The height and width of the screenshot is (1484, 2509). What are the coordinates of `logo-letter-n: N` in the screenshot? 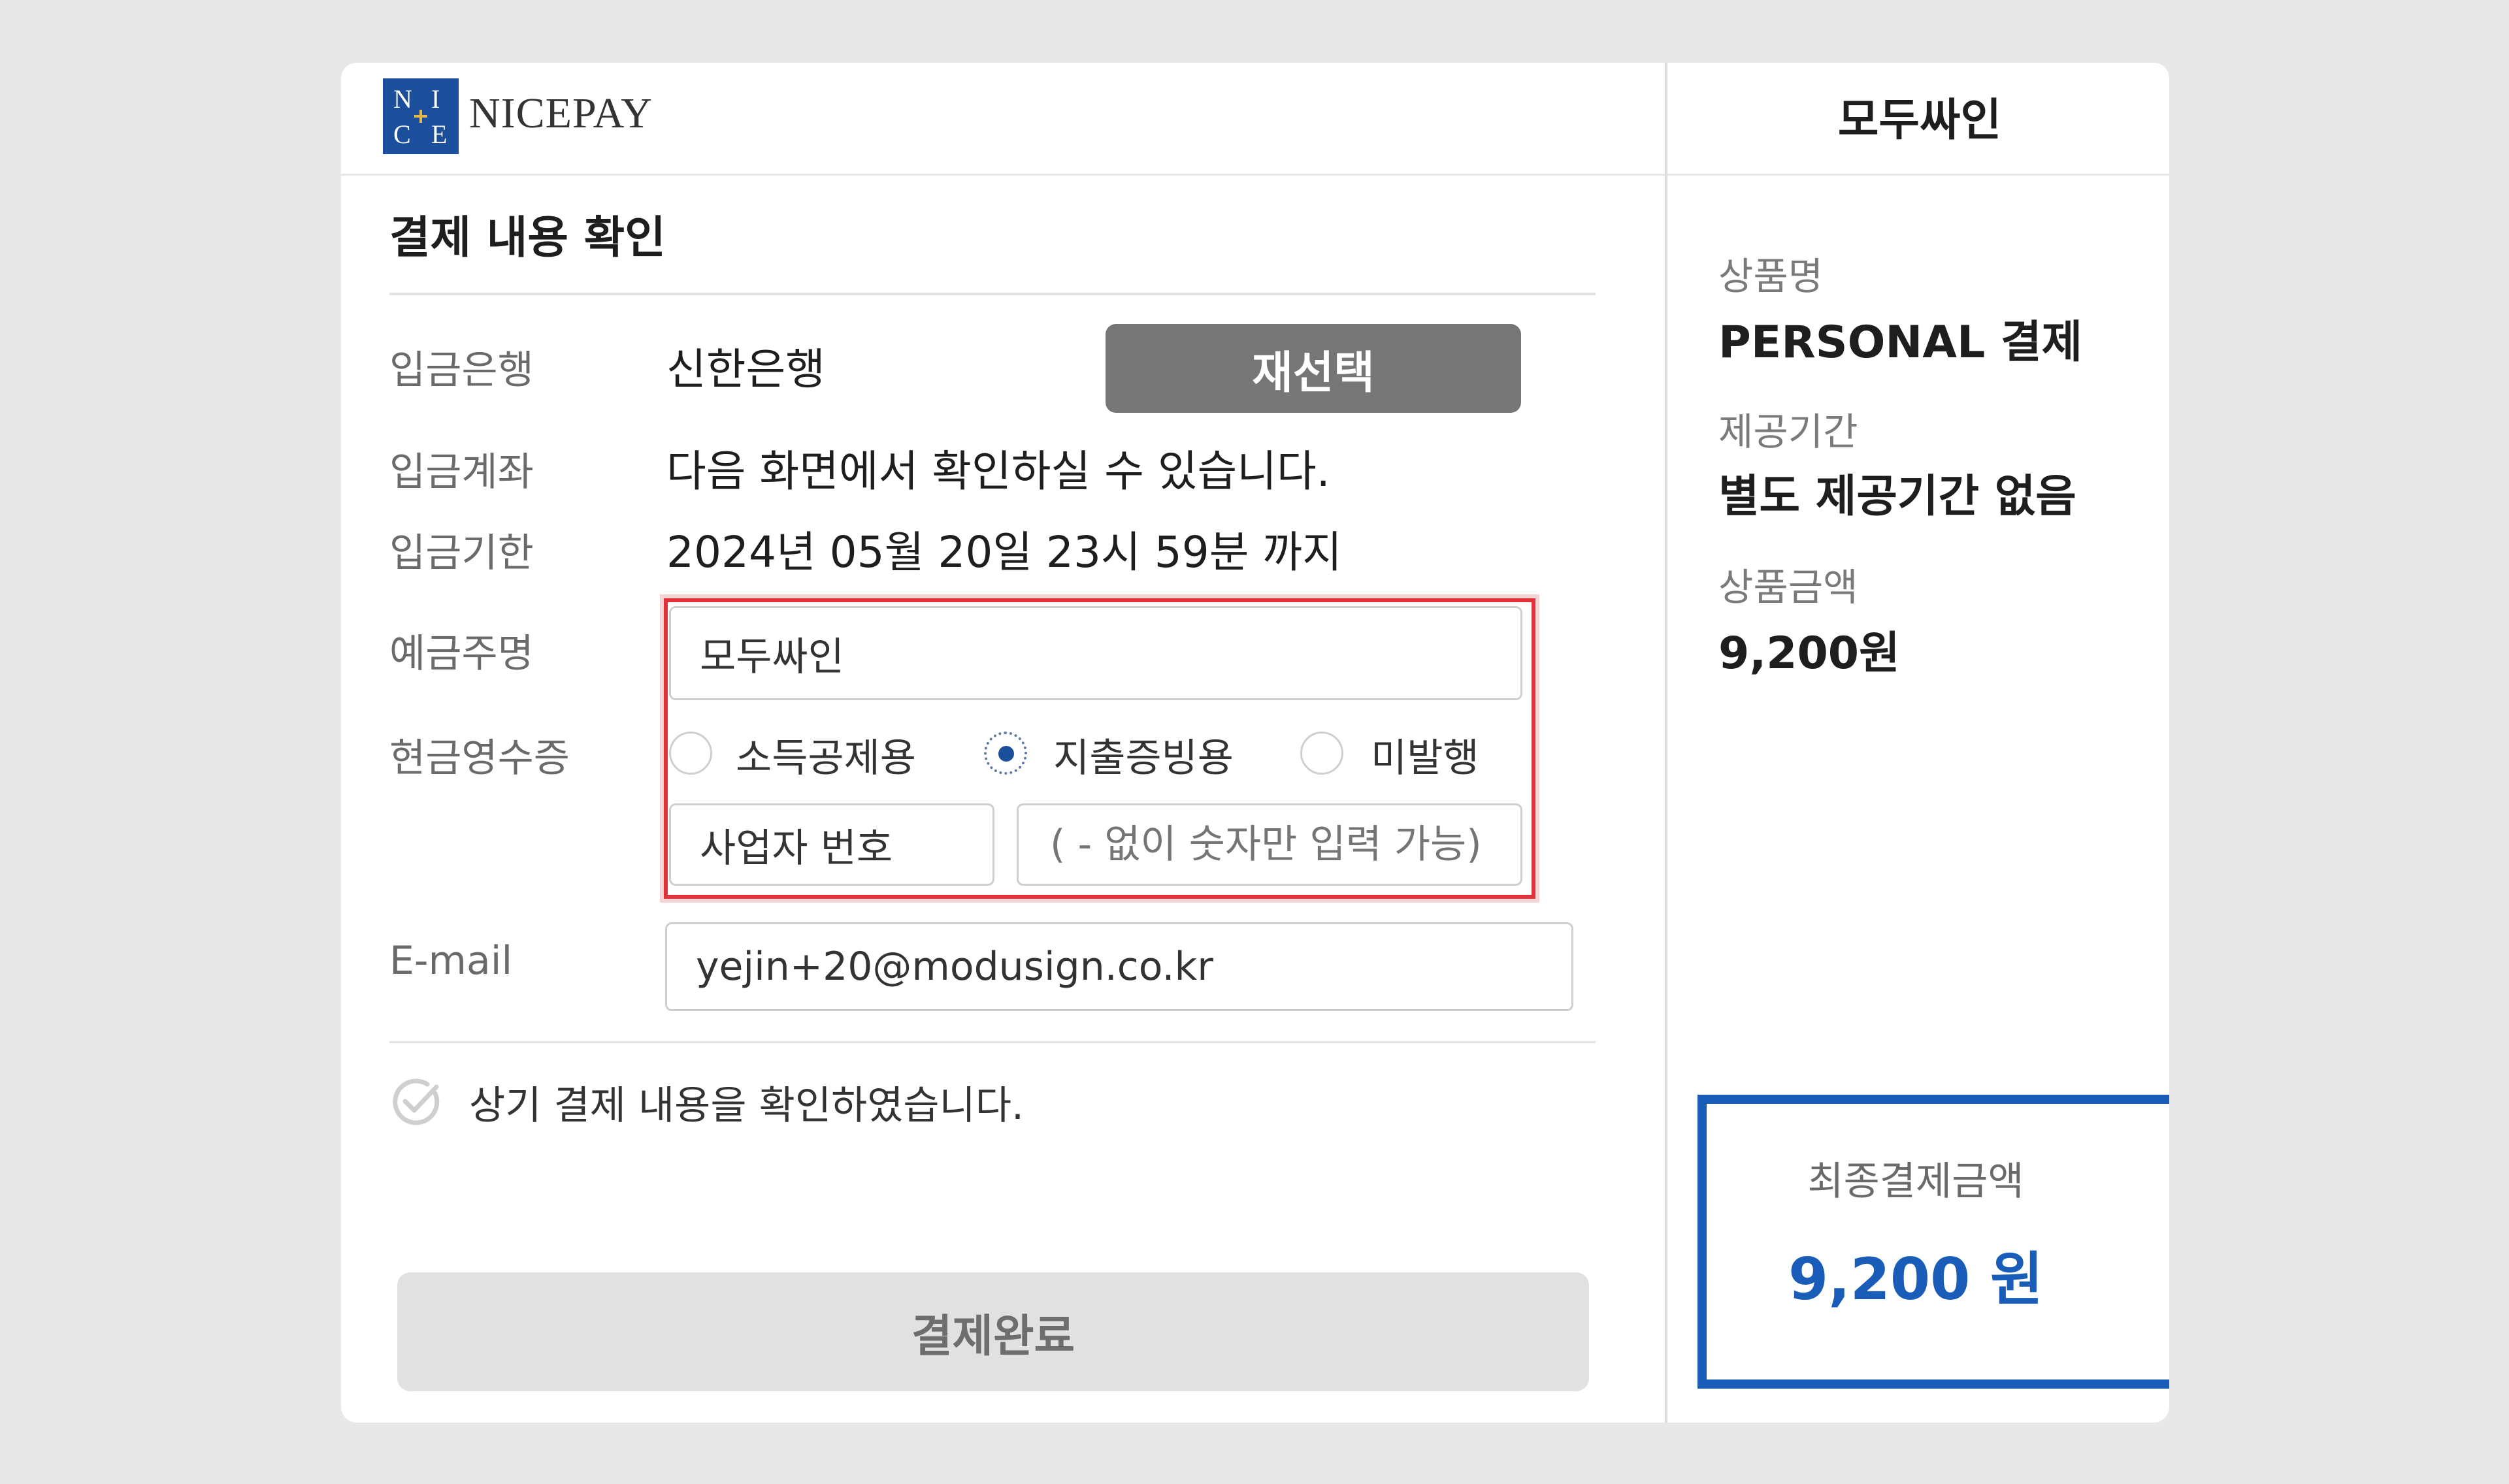 It's located at (402, 99).